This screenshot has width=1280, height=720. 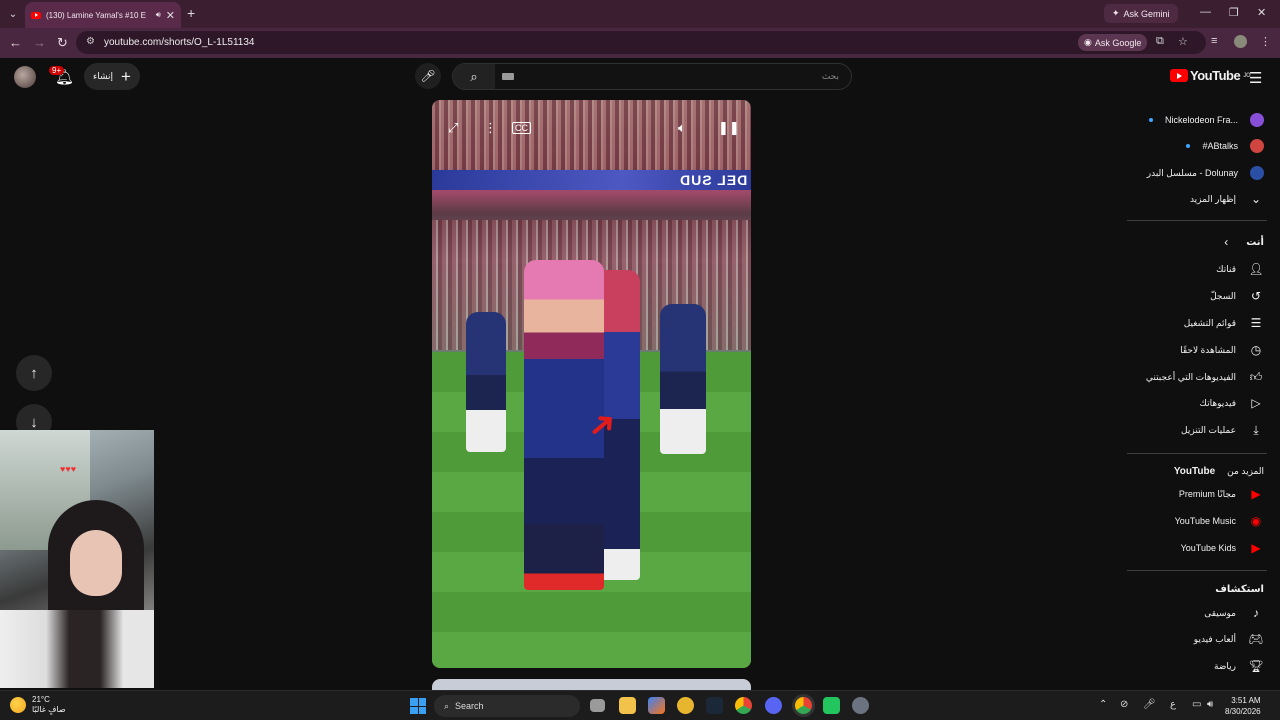 I want to click on sidebar-item-label: عمليات التنزيل, so click(x=1208, y=429).